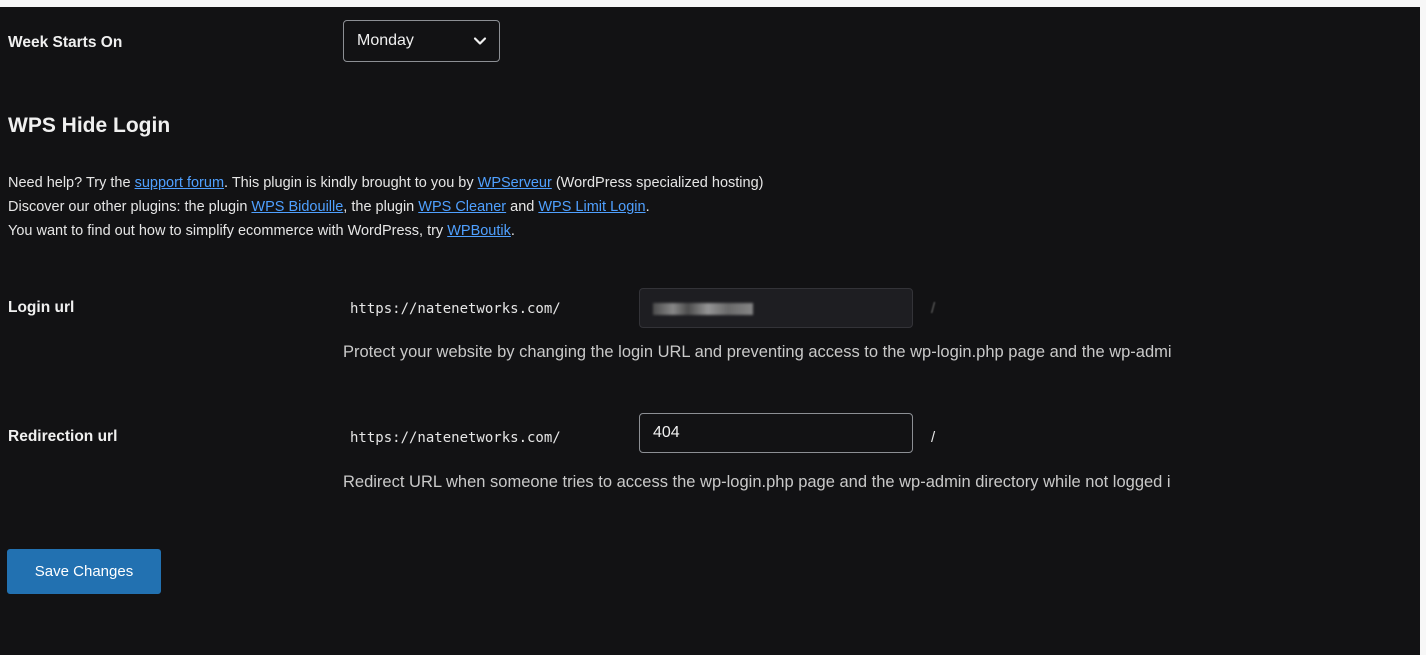 Image resolution: width=1426 pixels, height=655 pixels. What do you see at coordinates (41, 307) in the screenshot?
I see `login-url-label: Login url` at bounding box center [41, 307].